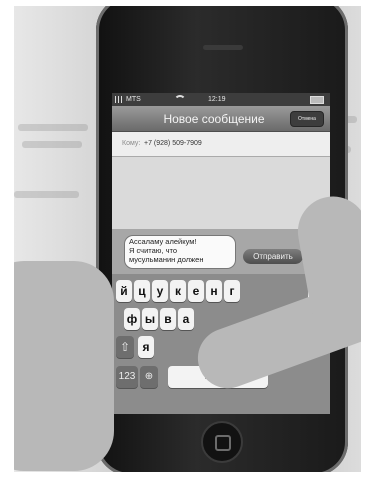  Describe the element at coordinates (221, 144) in the screenshot. I see `recipient-row: Кому: +7 (928) 509-7909` at that location.